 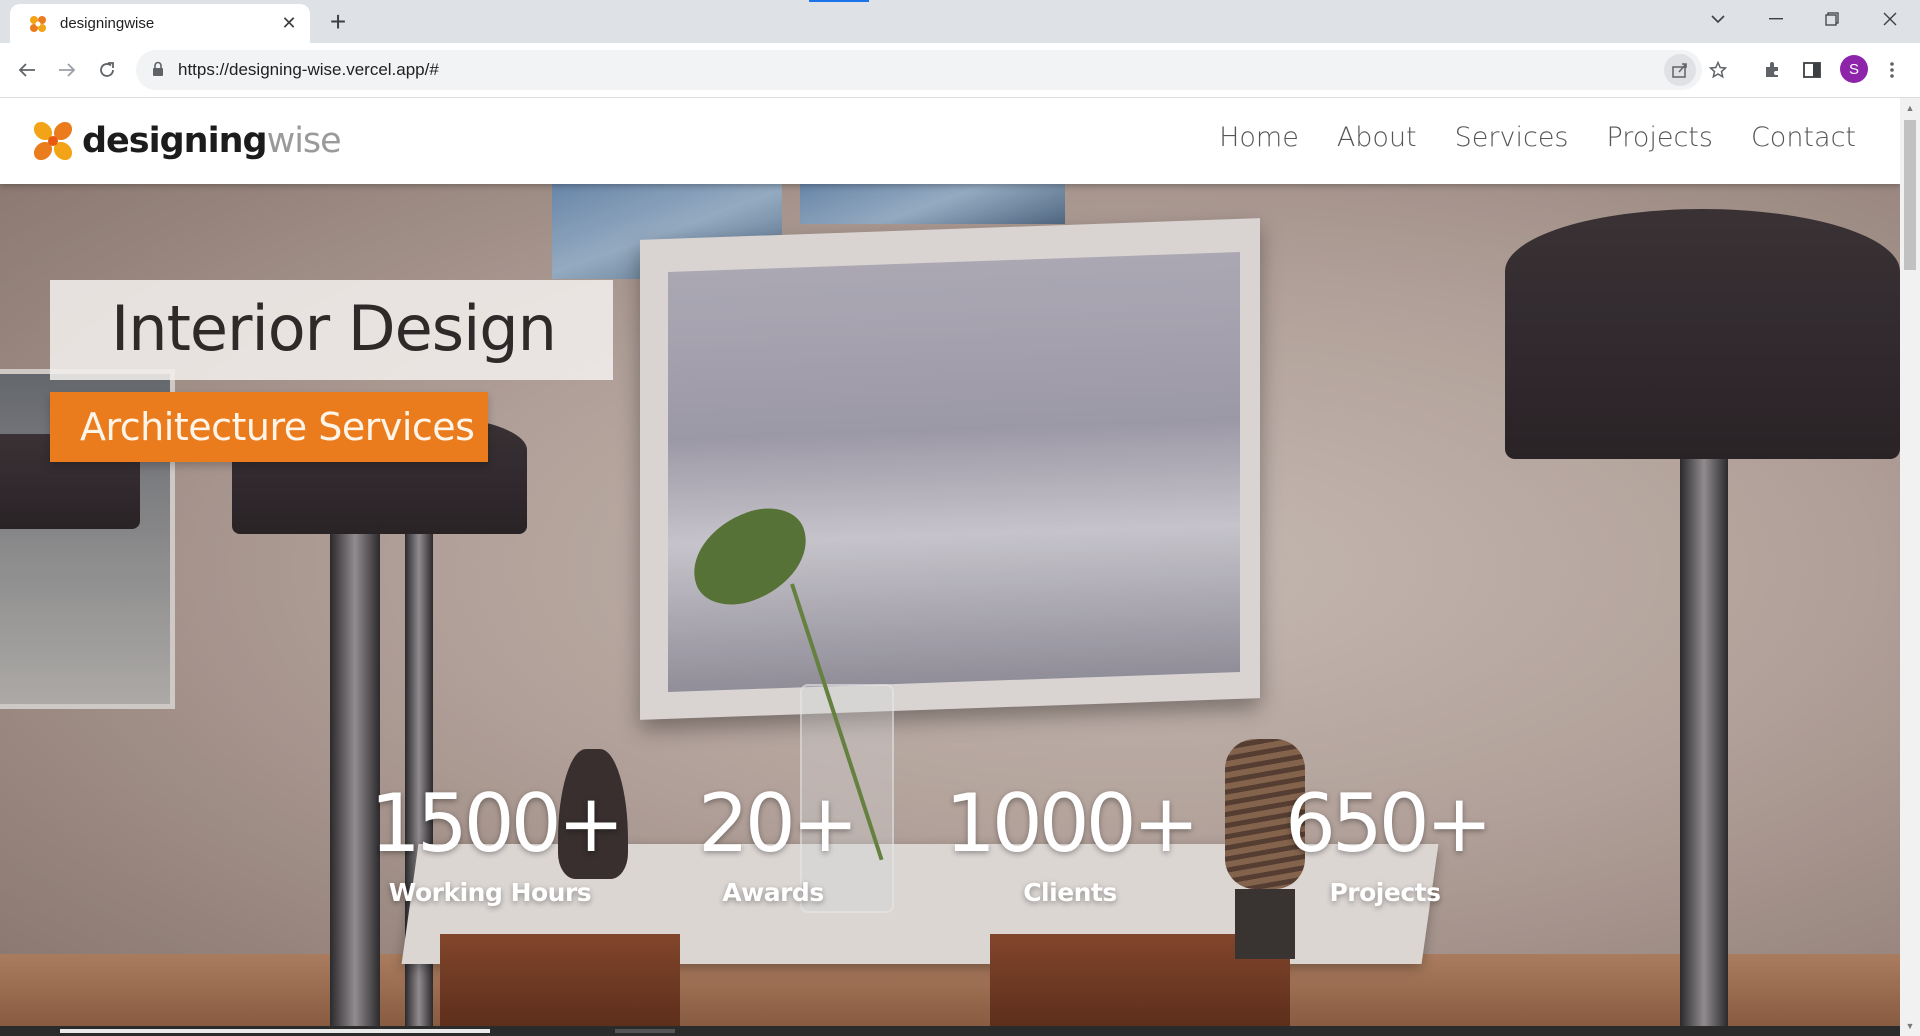 What do you see at coordinates (1385, 892) in the screenshot?
I see `stat-label: Projects` at bounding box center [1385, 892].